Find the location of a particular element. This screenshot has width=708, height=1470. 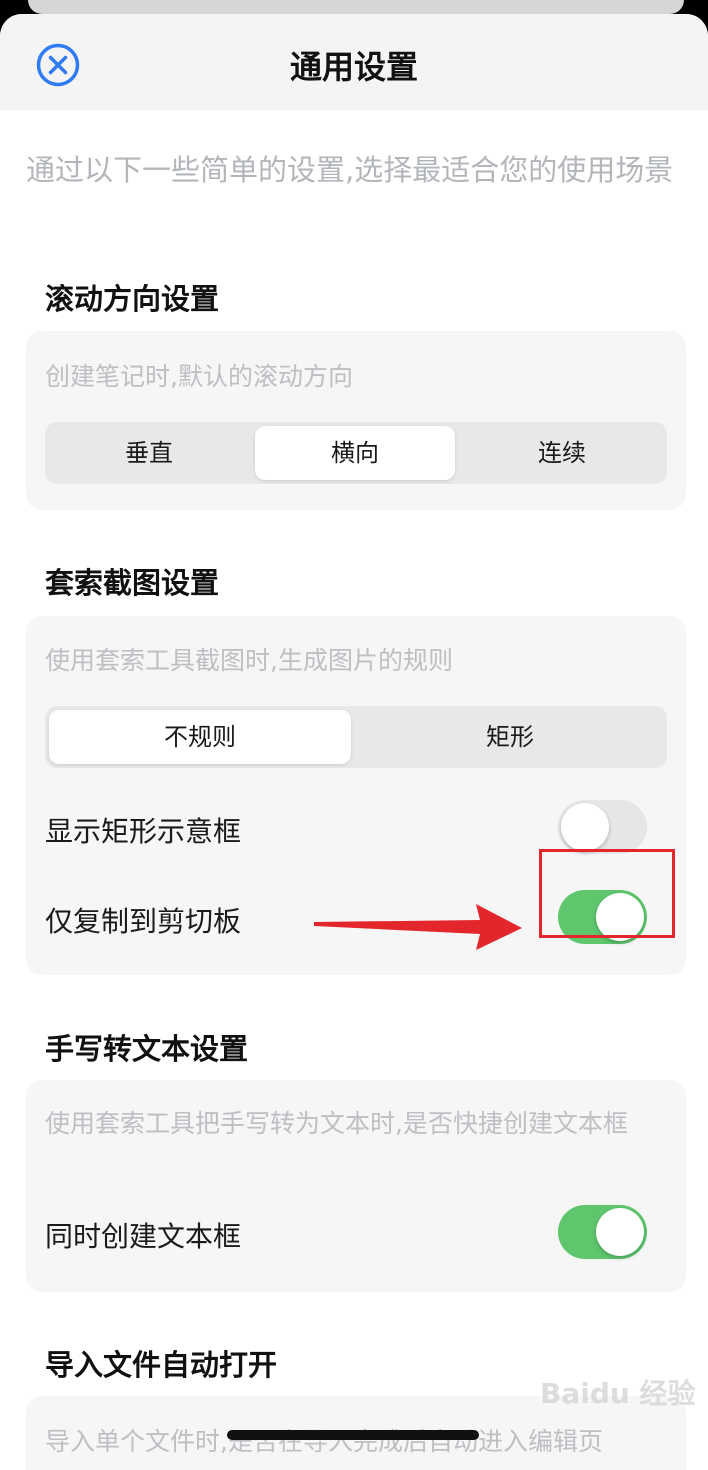

scroll-direction-card: 创建笔记时,默认的滚动方向 垂直 横向 连续 is located at coordinates (356, 420).